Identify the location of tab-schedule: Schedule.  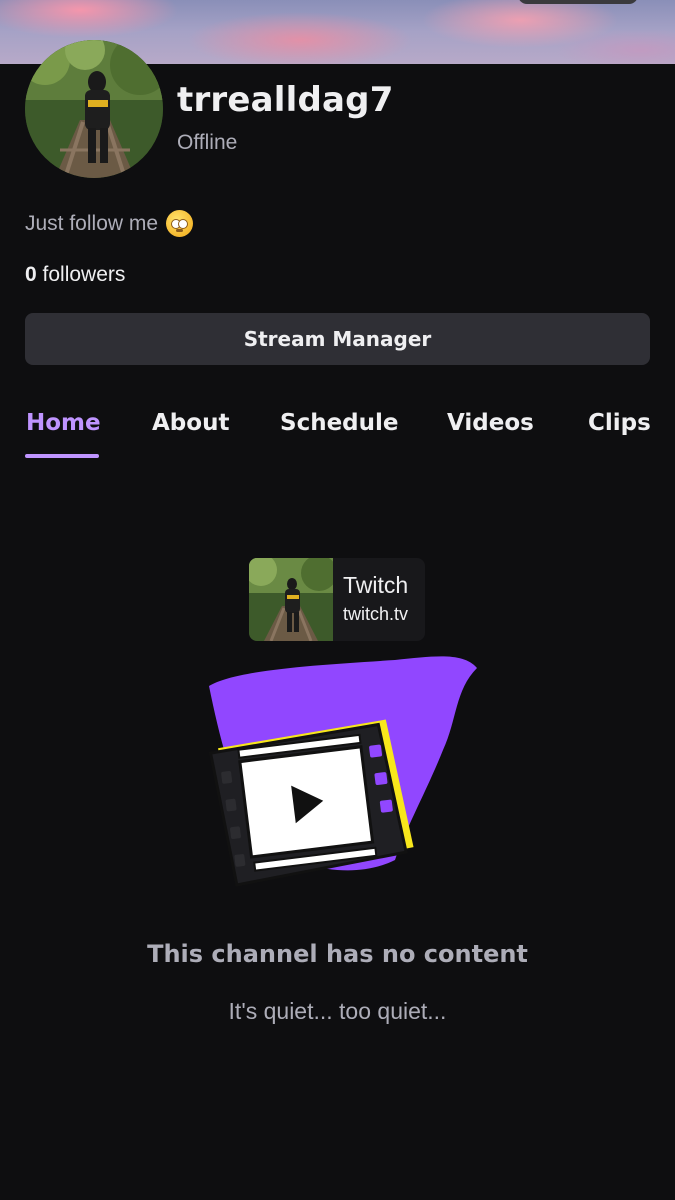
(339, 423).